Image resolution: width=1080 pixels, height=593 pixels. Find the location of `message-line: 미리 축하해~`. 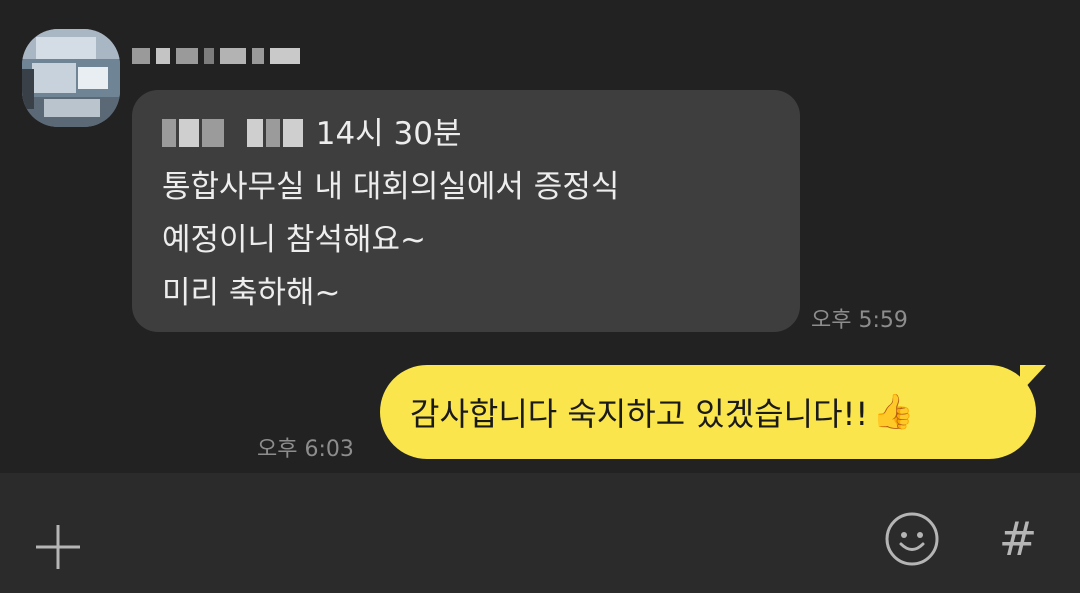

message-line: 미리 축하해~ is located at coordinates (251, 293).